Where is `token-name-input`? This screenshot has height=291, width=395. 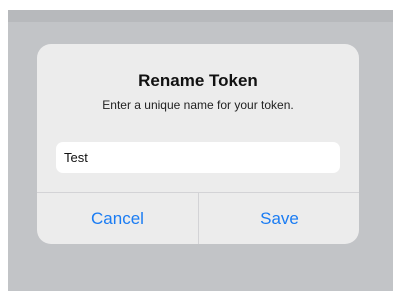 token-name-input is located at coordinates (198, 157).